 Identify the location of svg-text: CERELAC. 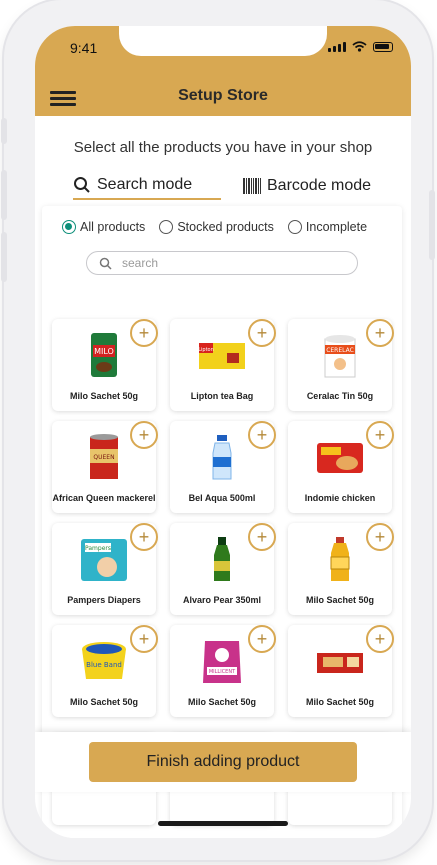
(340, 350).